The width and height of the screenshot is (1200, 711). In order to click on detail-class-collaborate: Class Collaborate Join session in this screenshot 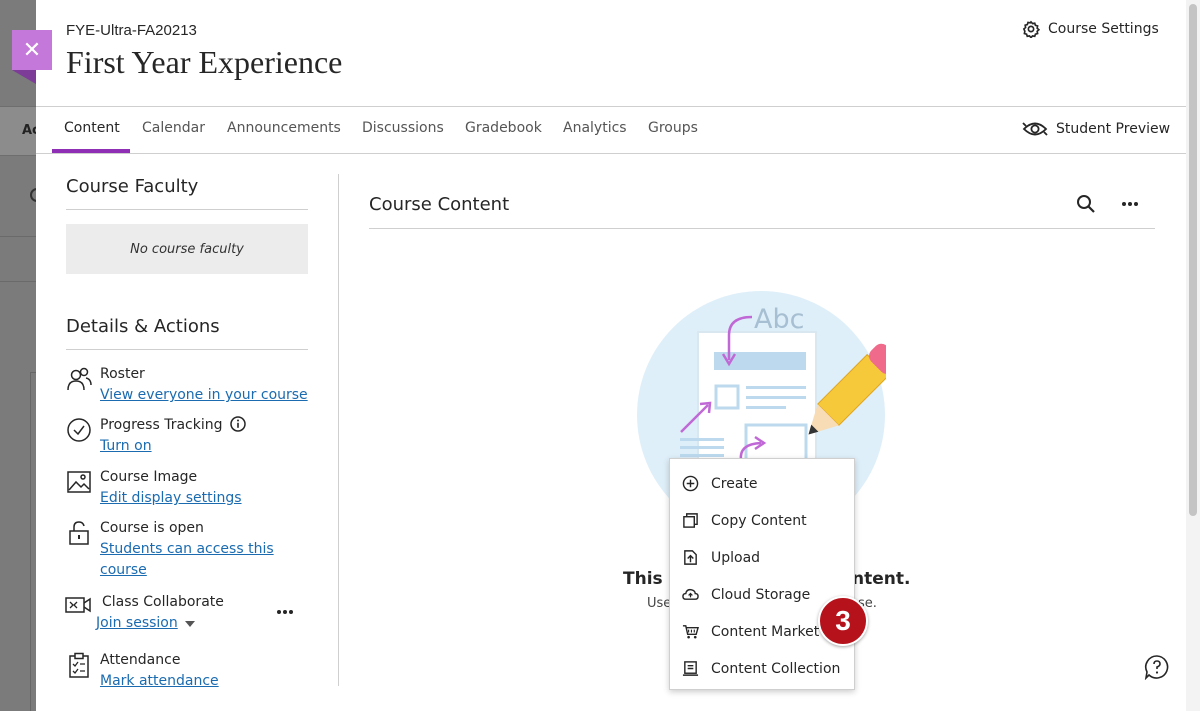, I will do `click(144, 613)`.